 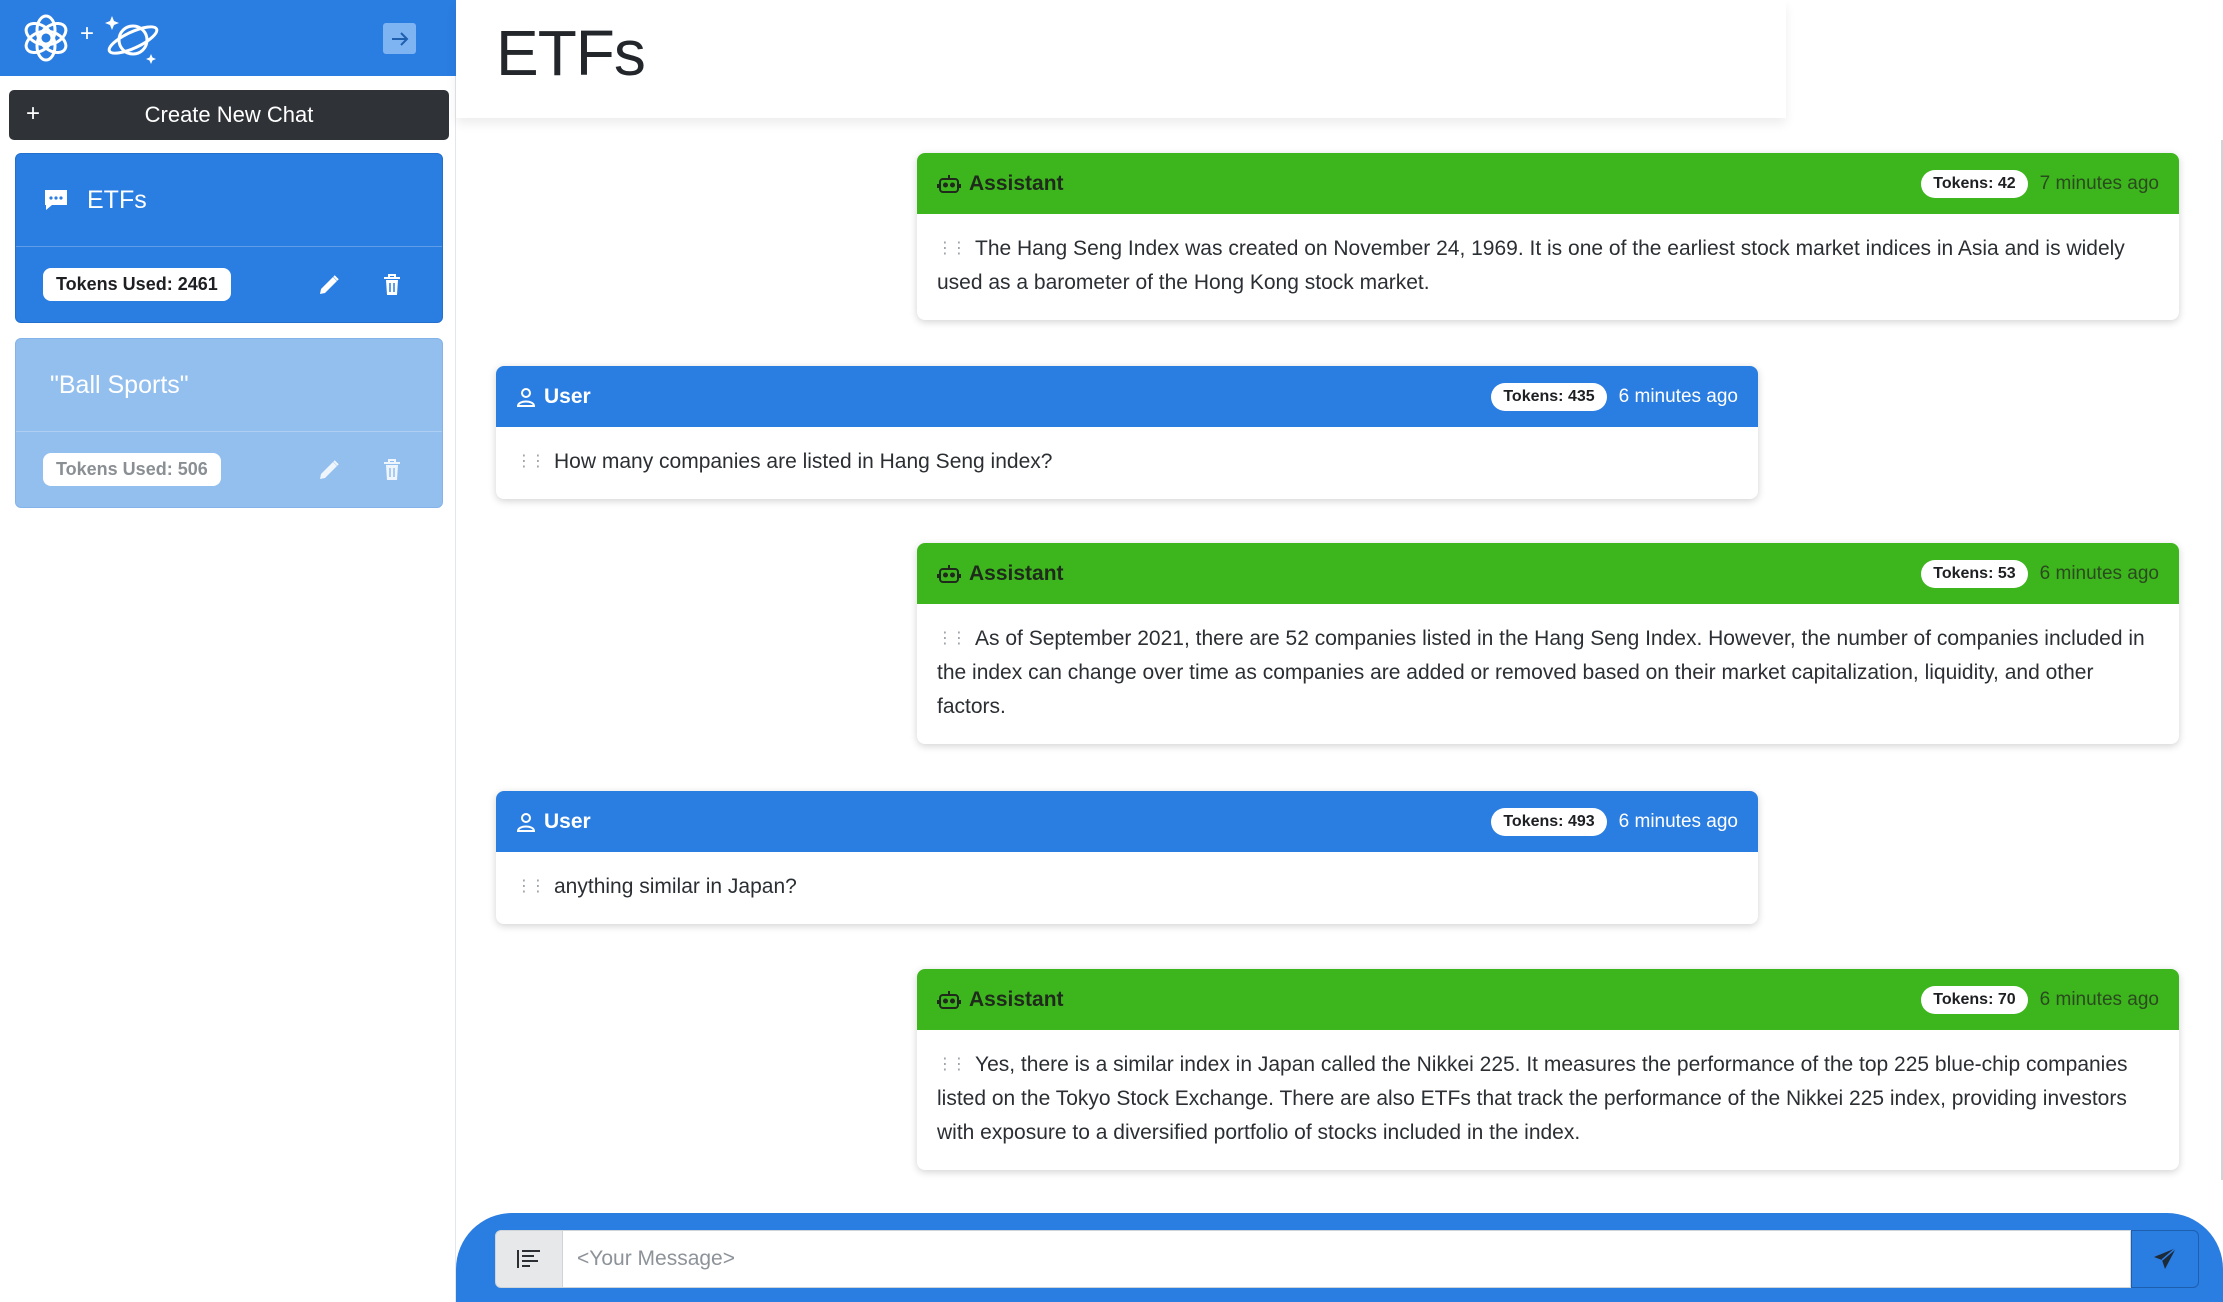 What do you see at coordinates (1549, 396) in the screenshot?
I see `message-tokens-badge: Tokens: 435` at bounding box center [1549, 396].